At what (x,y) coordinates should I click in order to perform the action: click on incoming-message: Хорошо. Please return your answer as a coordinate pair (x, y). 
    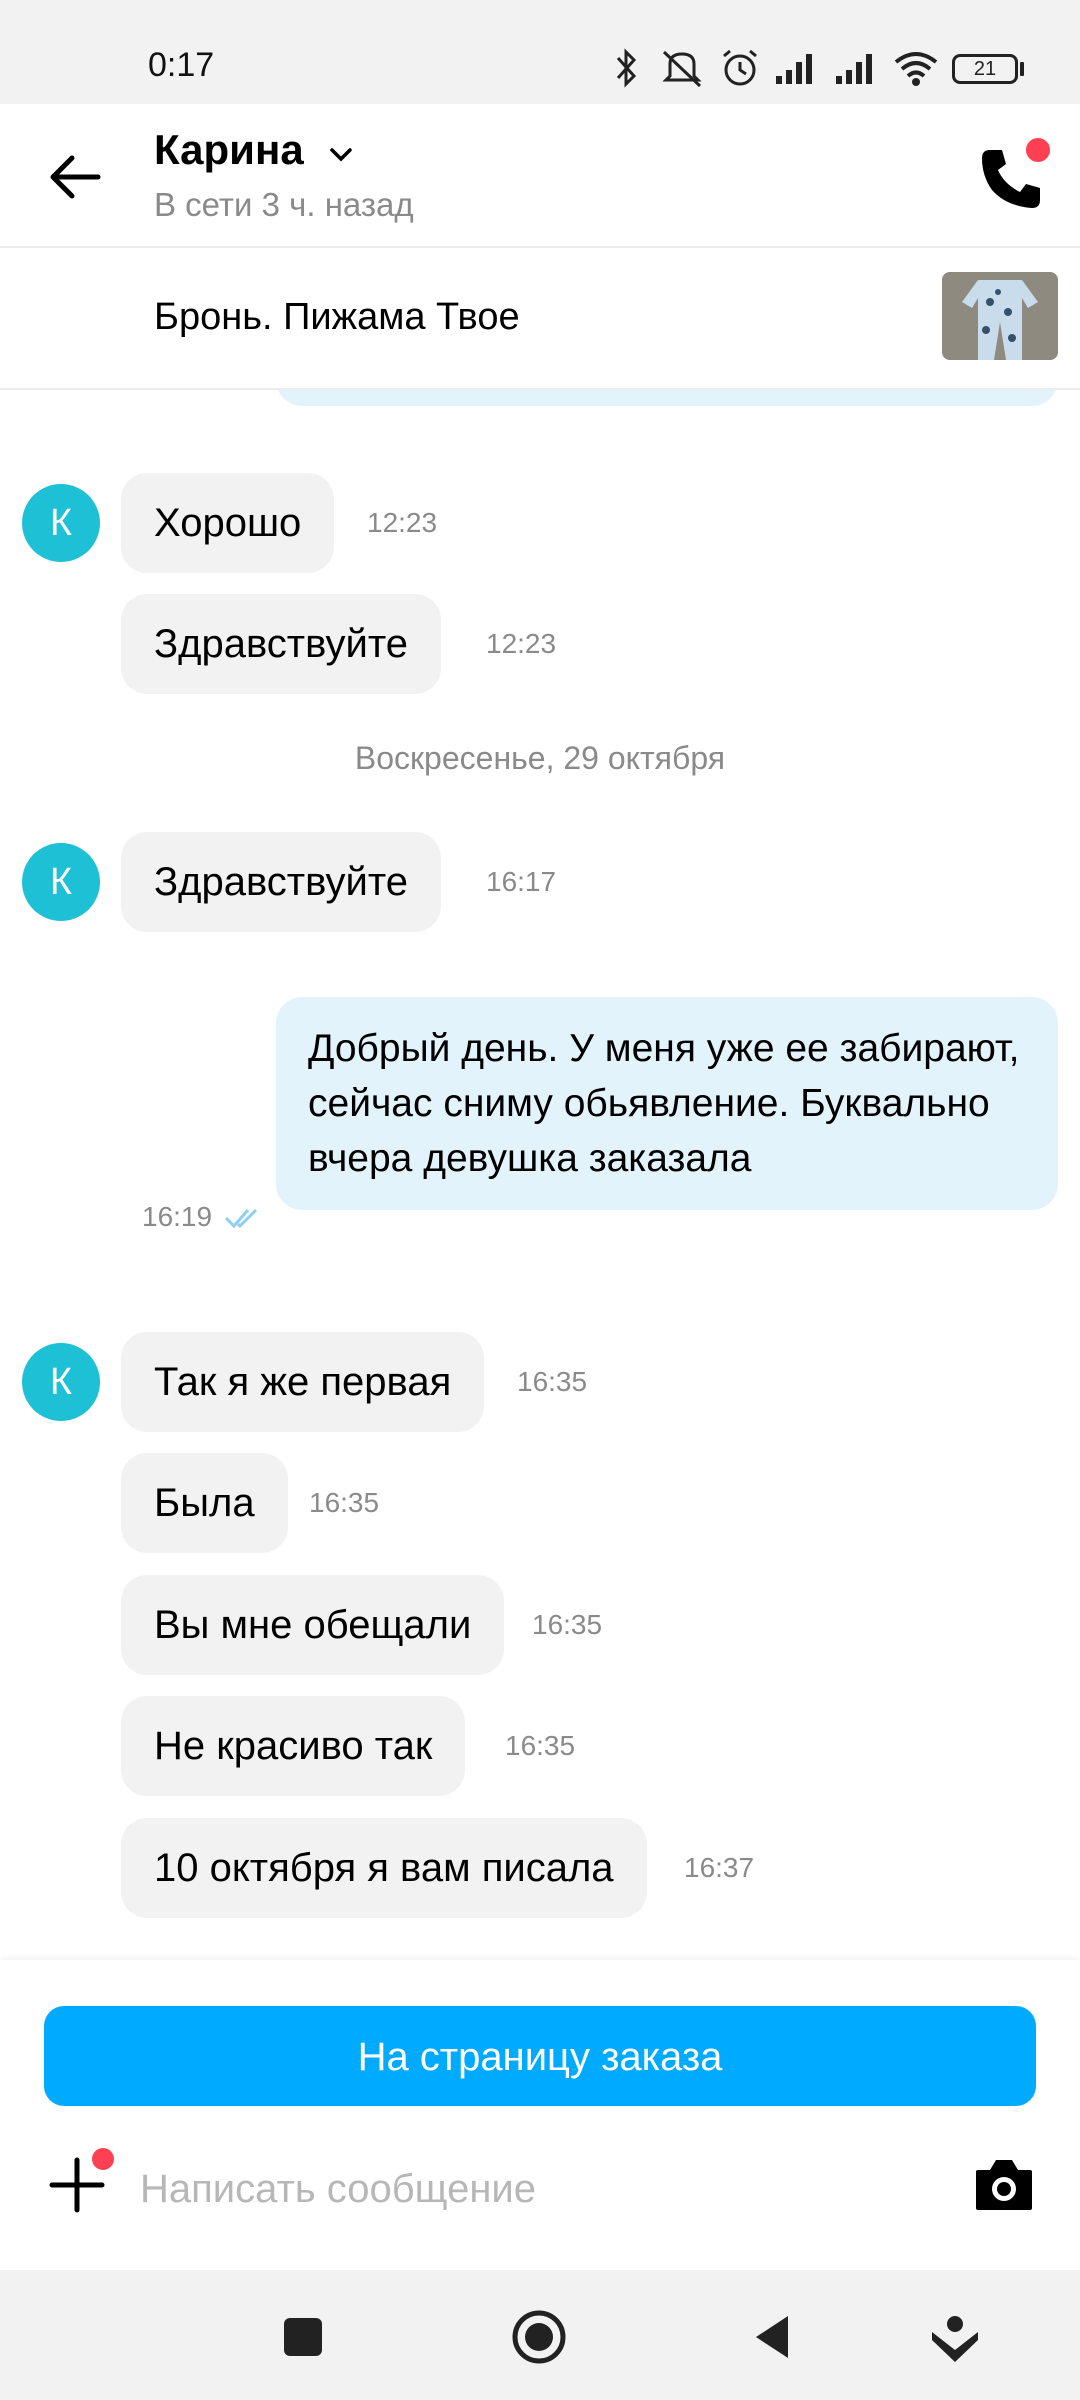
    Looking at the image, I should click on (228, 523).